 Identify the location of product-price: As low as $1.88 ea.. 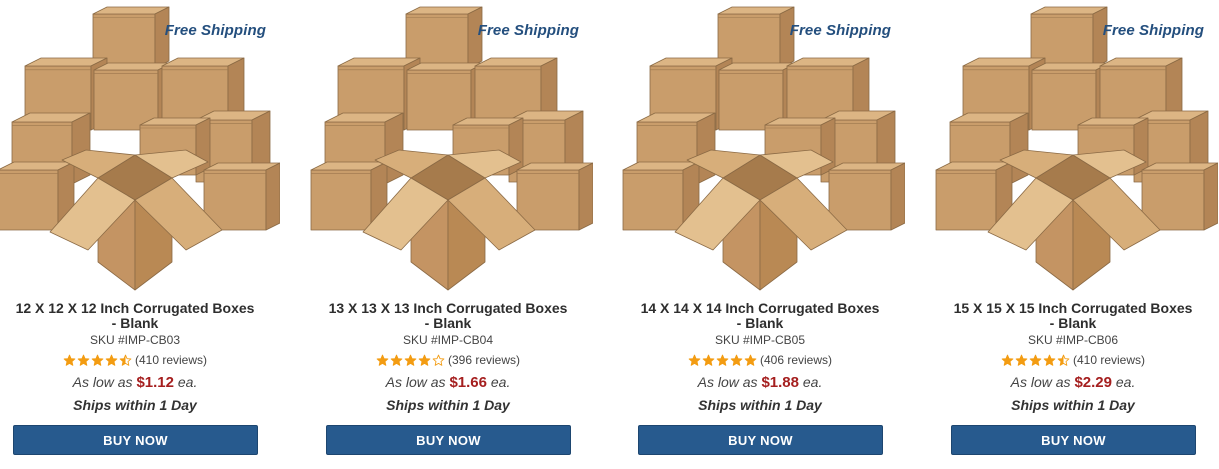
(760, 382).